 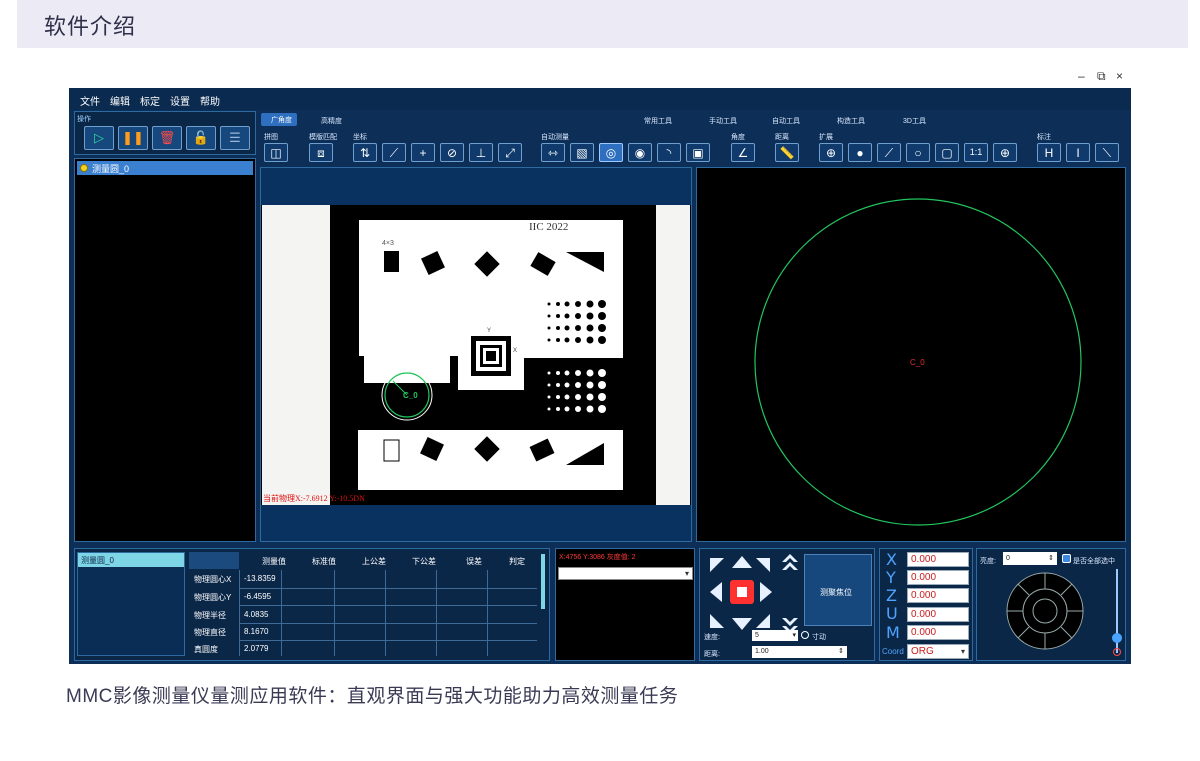 What do you see at coordinates (787, 152) in the screenshot?
I see `distance-button: 📏` at bounding box center [787, 152].